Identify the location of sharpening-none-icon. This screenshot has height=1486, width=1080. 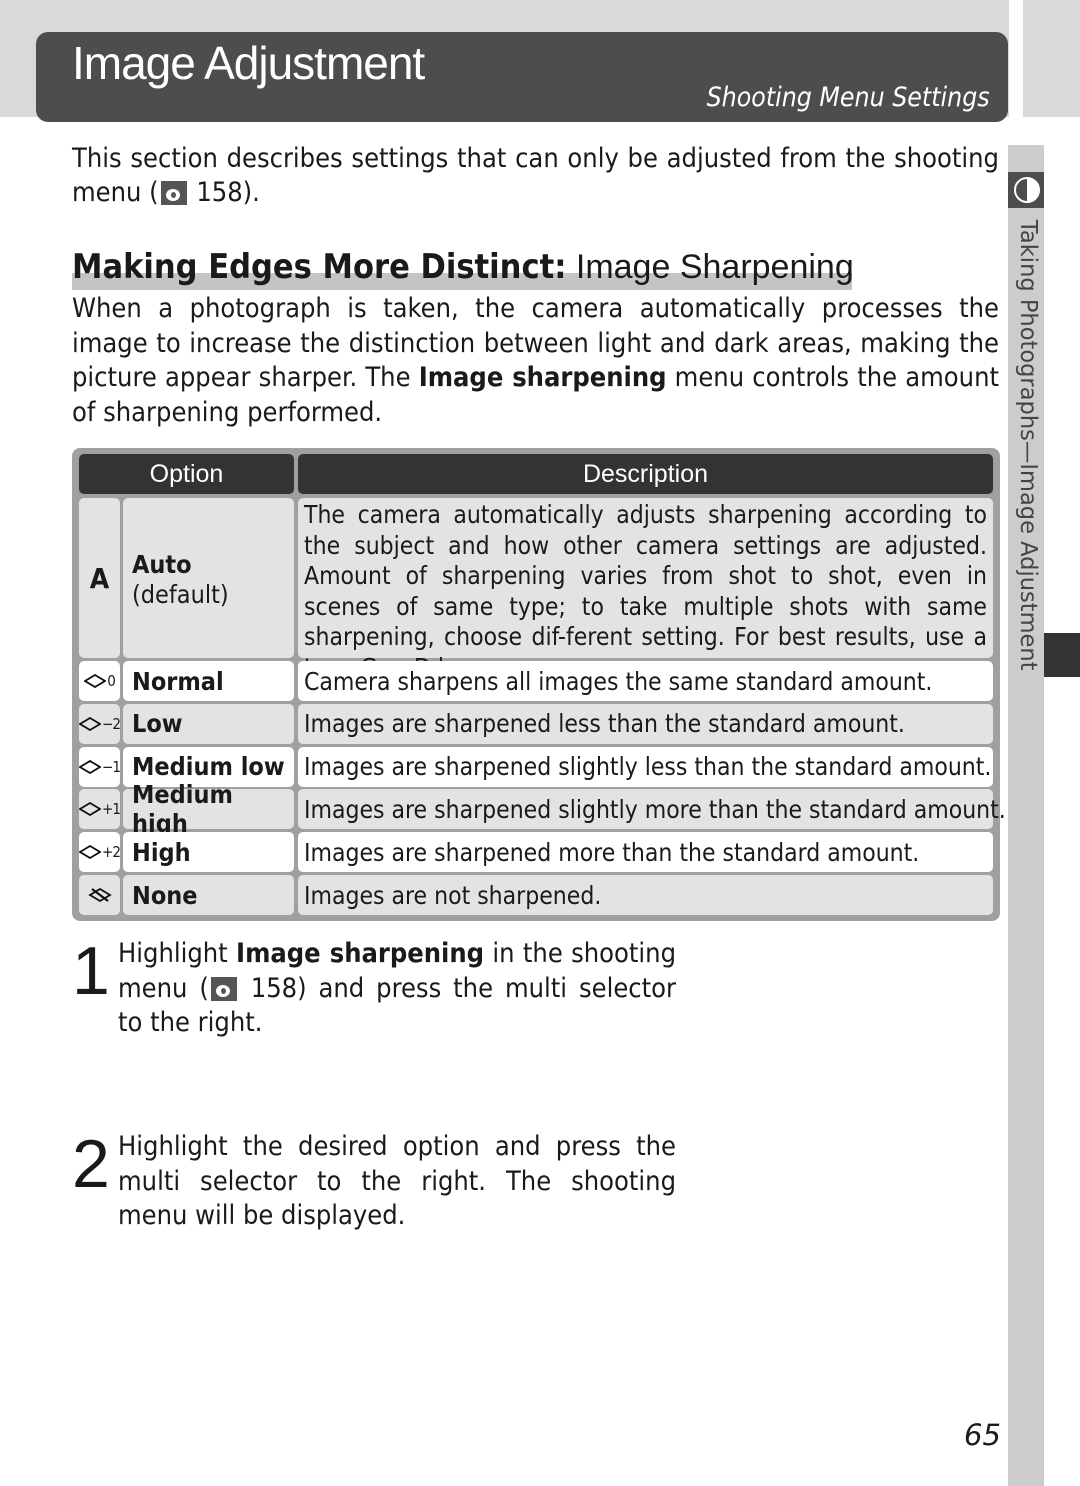
(99, 895).